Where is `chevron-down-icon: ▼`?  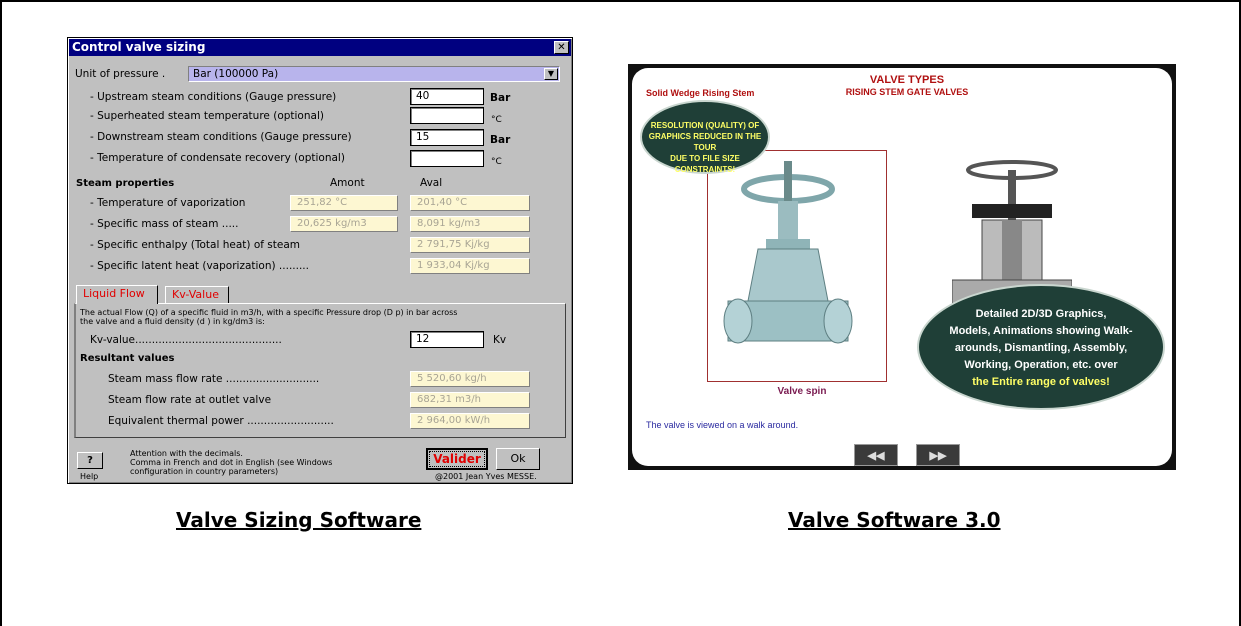 chevron-down-icon: ▼ is located at coordinates (551, 74).